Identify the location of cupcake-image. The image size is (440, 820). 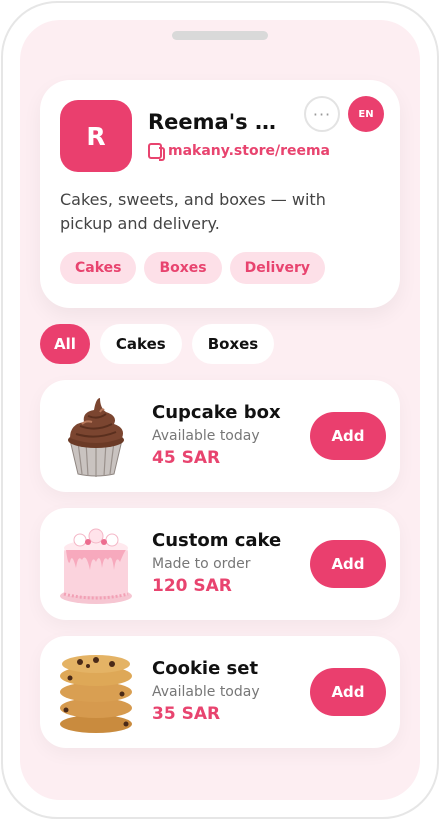
(96, 437).